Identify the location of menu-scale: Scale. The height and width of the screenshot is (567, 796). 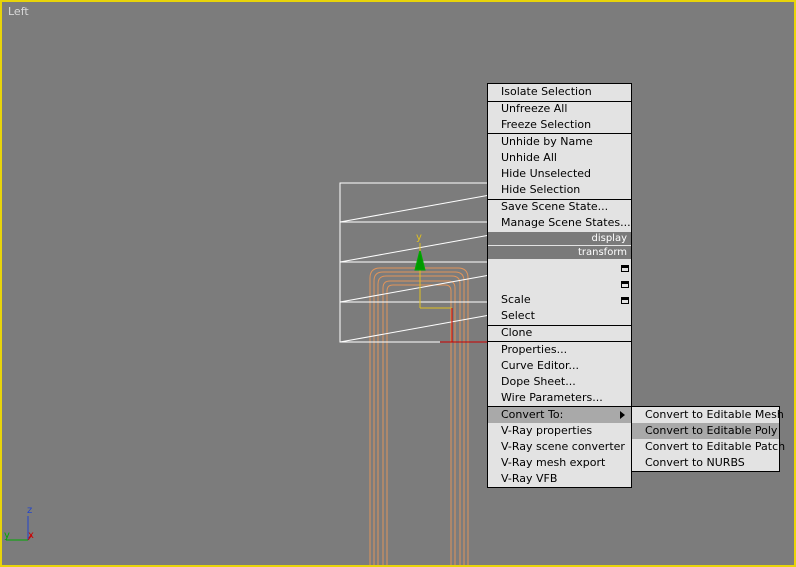
(559, 300).